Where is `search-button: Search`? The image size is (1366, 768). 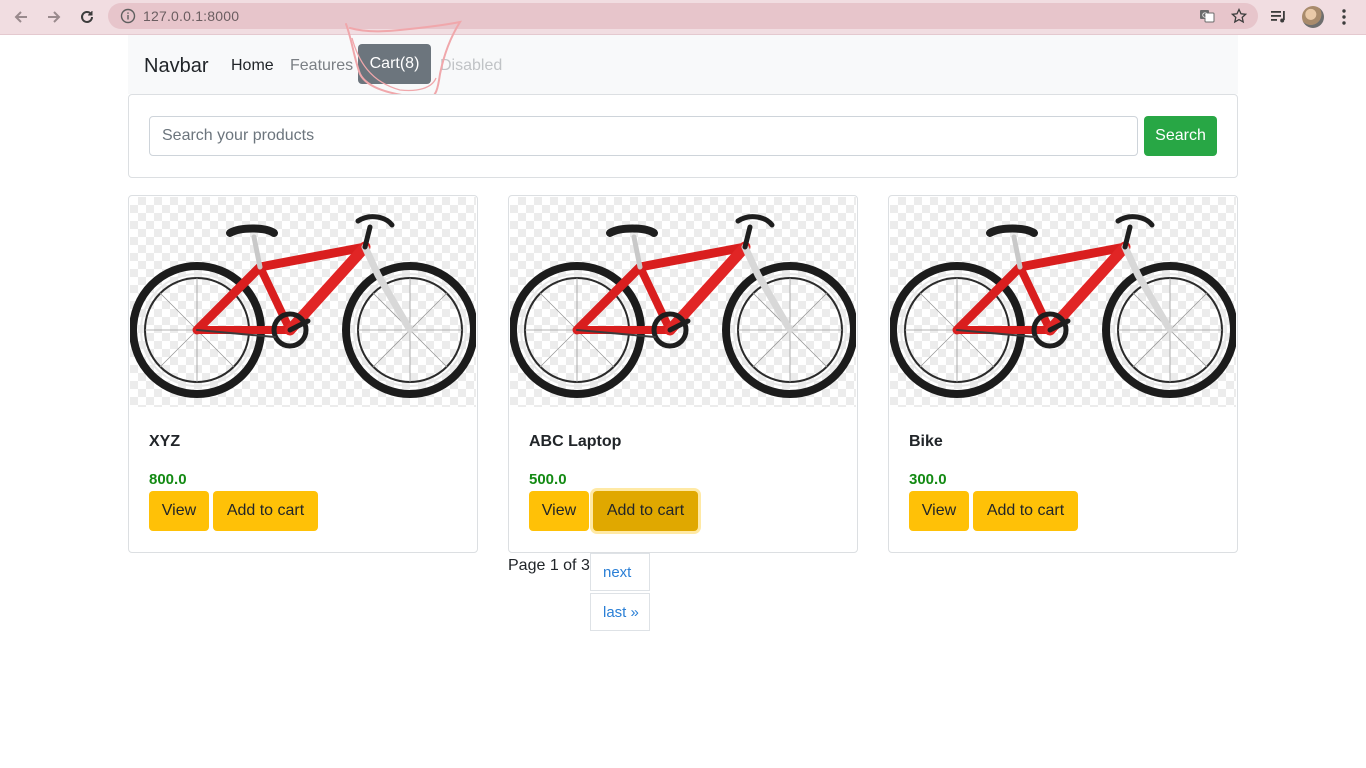 search-button: Search is located at coordinates (1180, 136).